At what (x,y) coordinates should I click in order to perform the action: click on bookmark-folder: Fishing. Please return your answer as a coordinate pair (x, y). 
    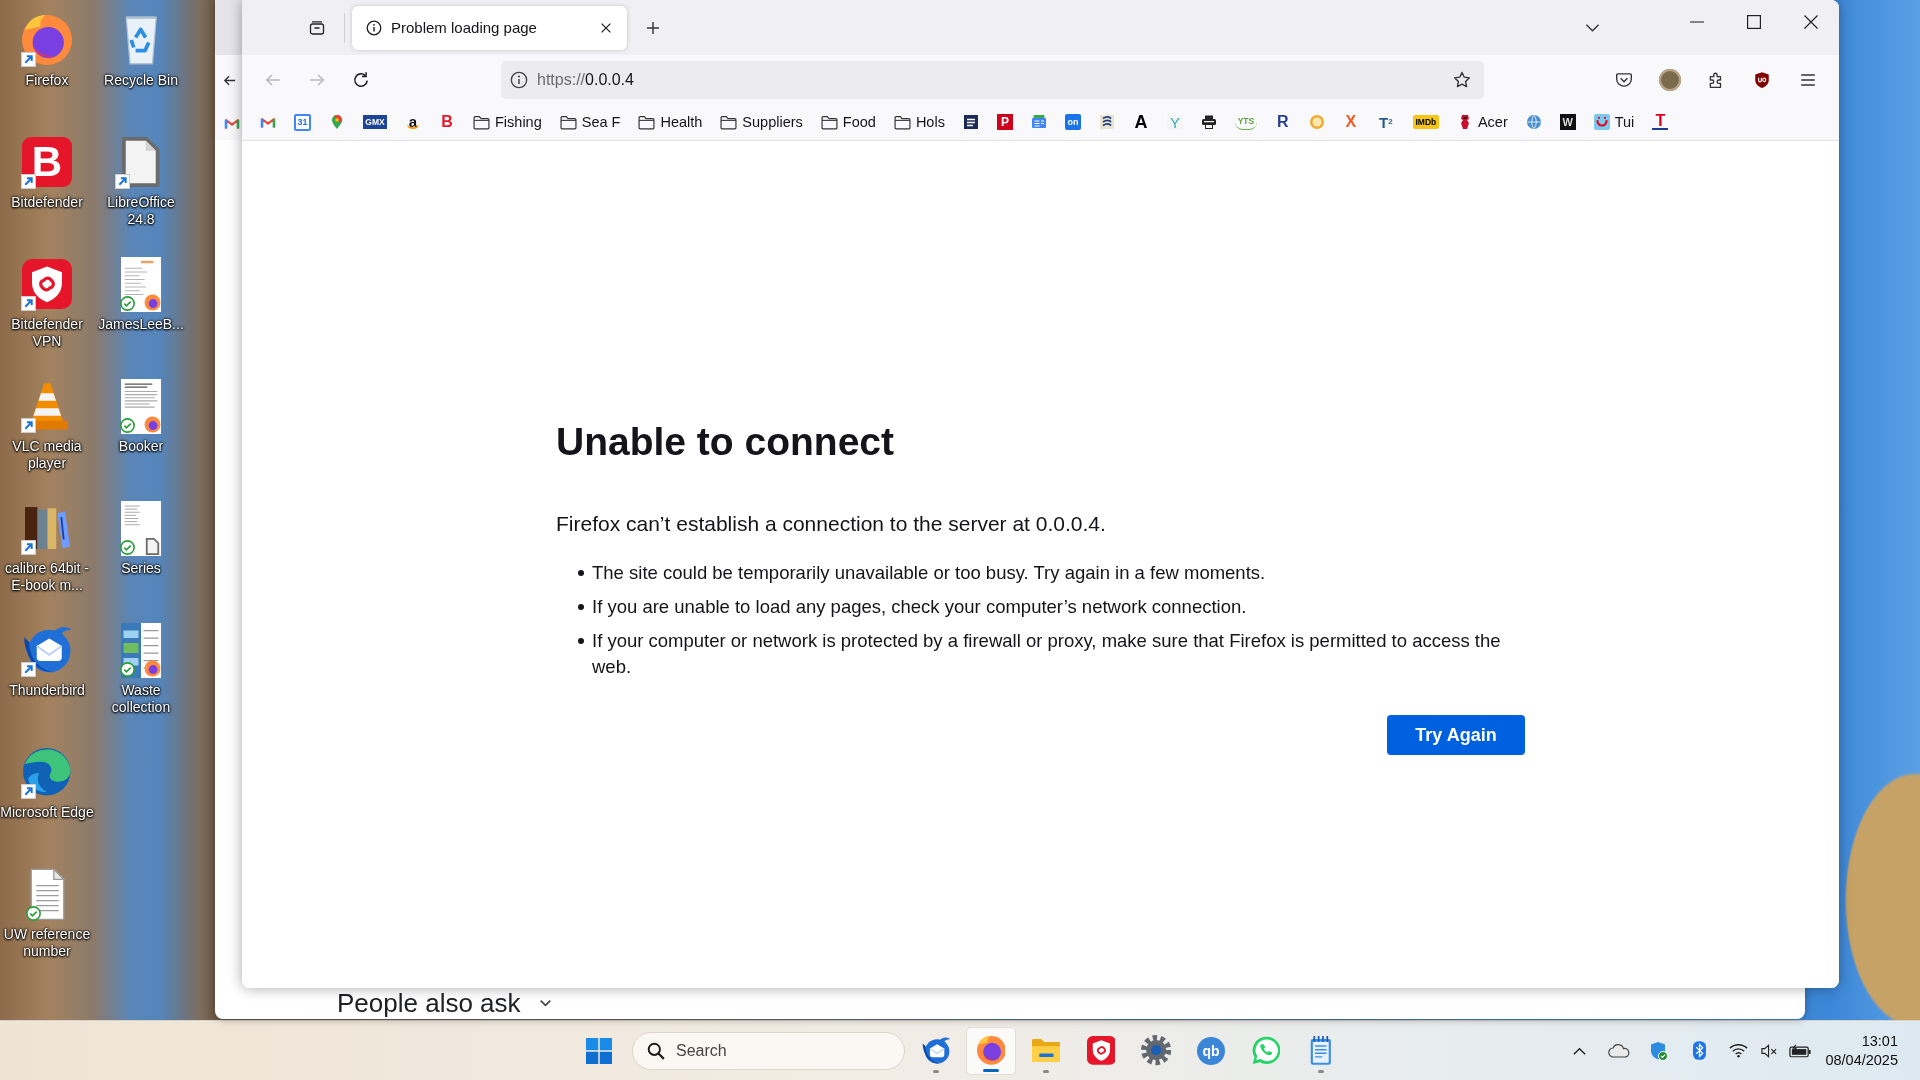
    Looking at the image, I should click on (507, 122).